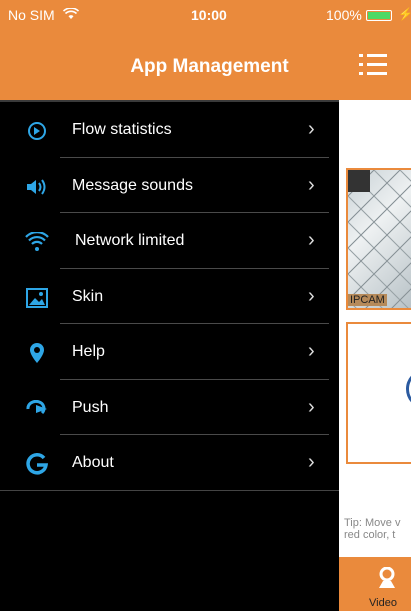 This screenshot has height=611, width=411. Describe the element at coordinates (37, 131) in the screenshot. I see `flow-statistics-icon` at that location.